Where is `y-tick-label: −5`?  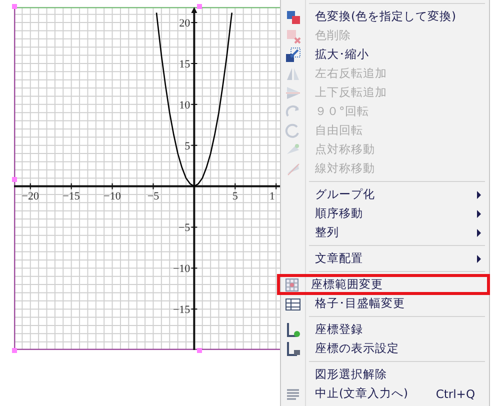 y-tick-label: −5 is located at coordinates (184, 228).